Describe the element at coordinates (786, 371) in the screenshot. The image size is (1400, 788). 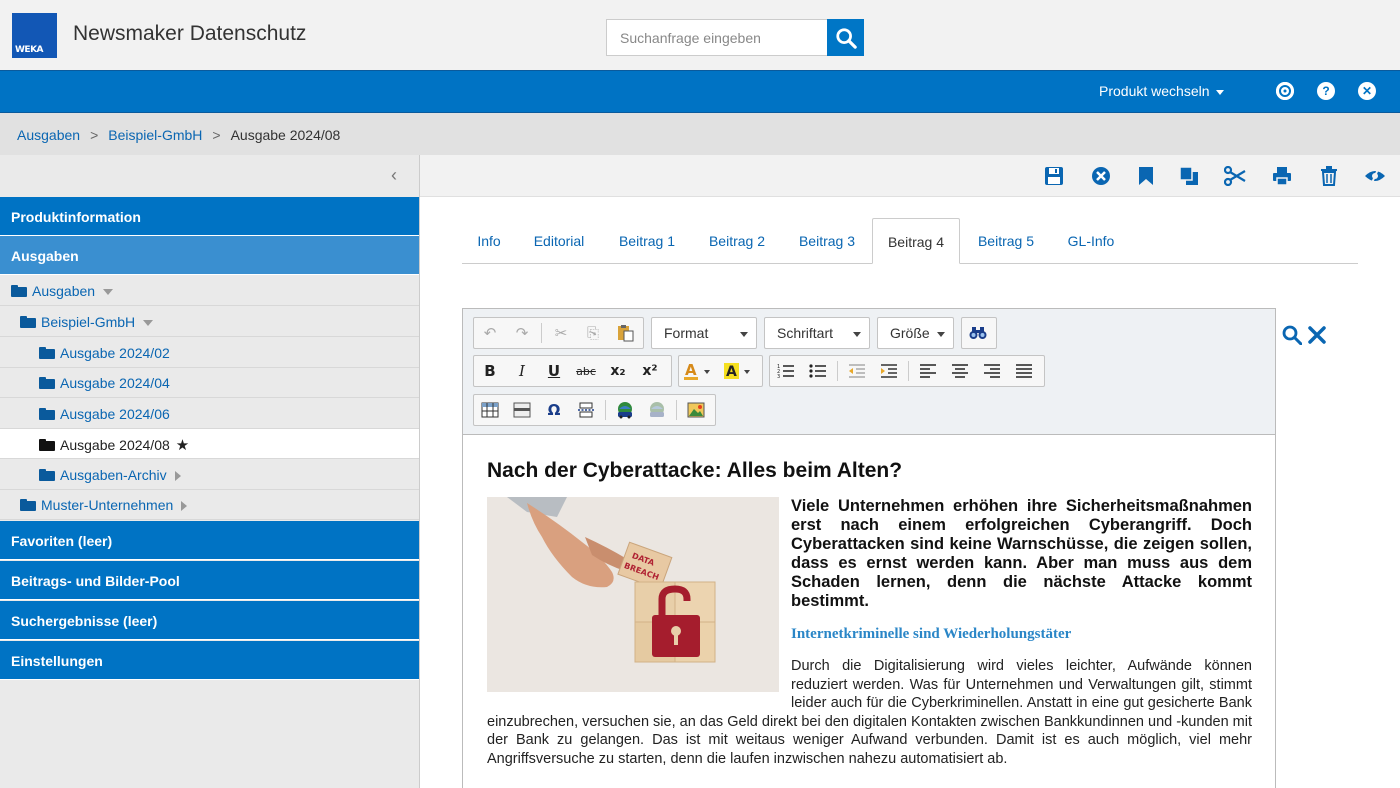
I see `ordered-list-icon: 123` at that location.